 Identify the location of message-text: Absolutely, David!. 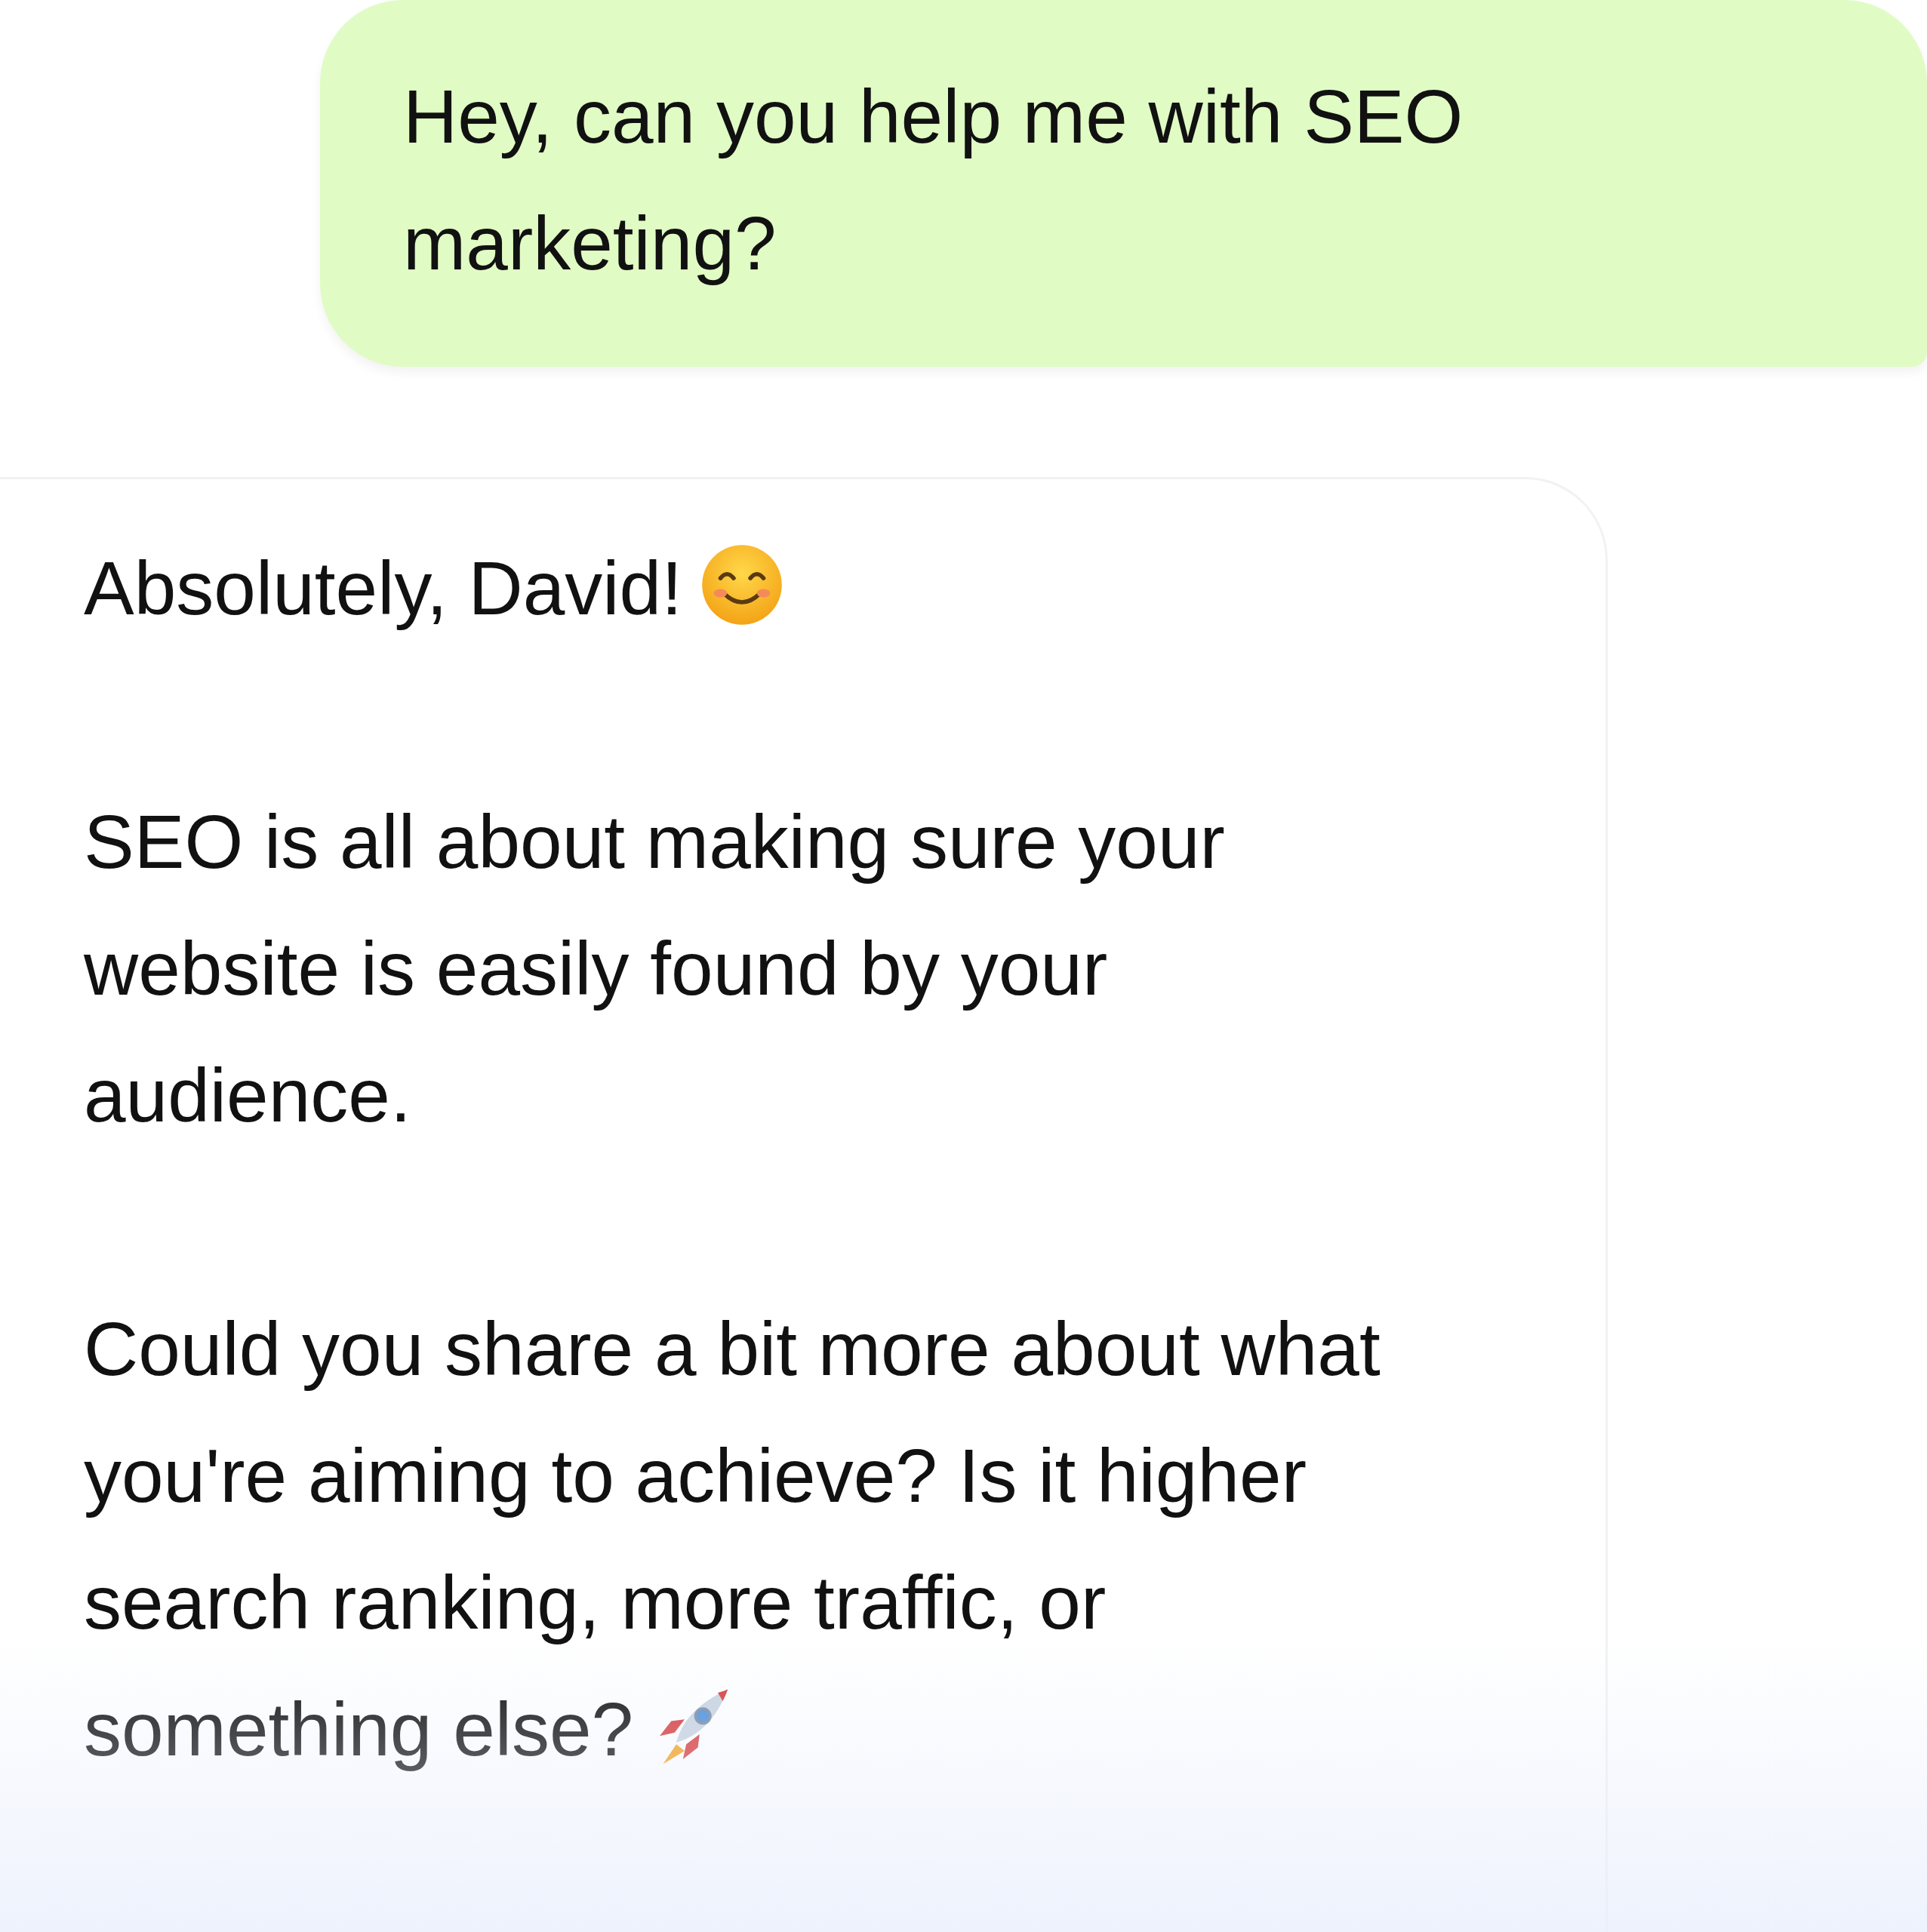
(829, 588).